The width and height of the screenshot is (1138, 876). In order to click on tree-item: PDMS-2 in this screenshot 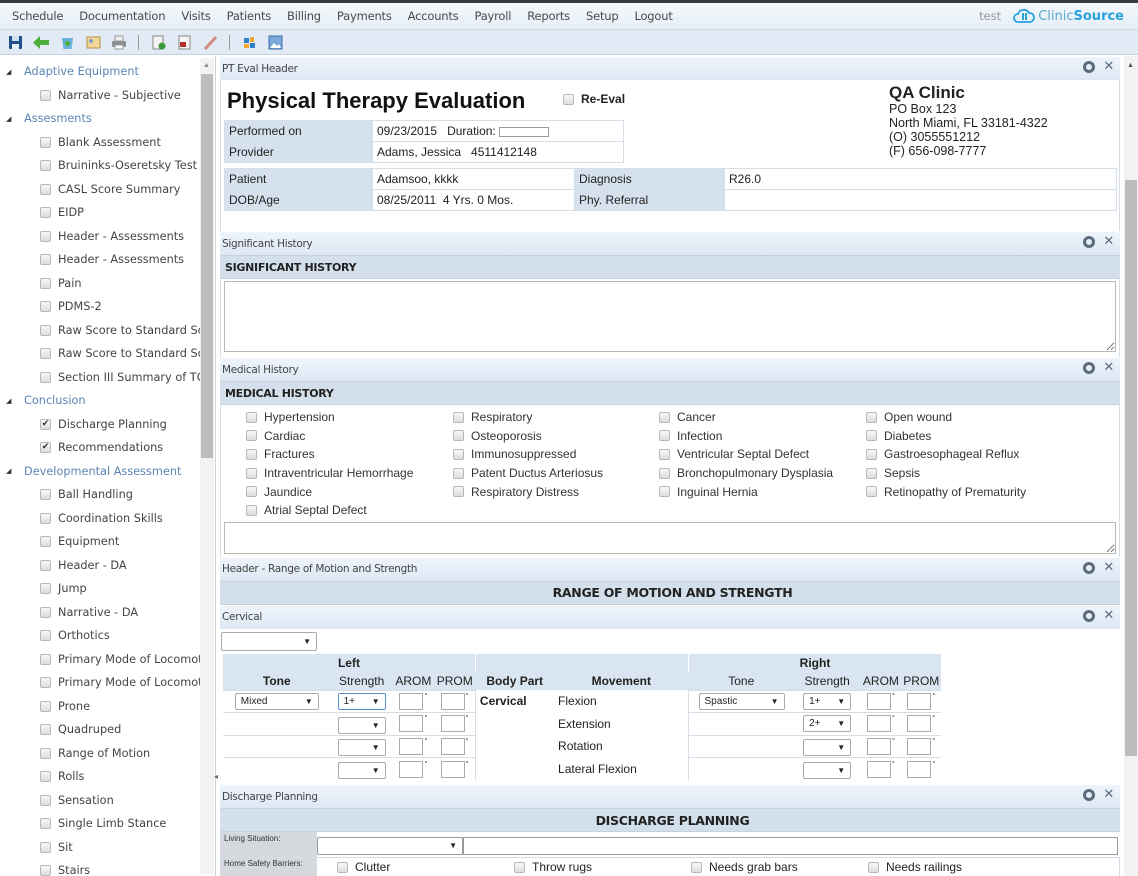, I will do `click(100, 307)`.